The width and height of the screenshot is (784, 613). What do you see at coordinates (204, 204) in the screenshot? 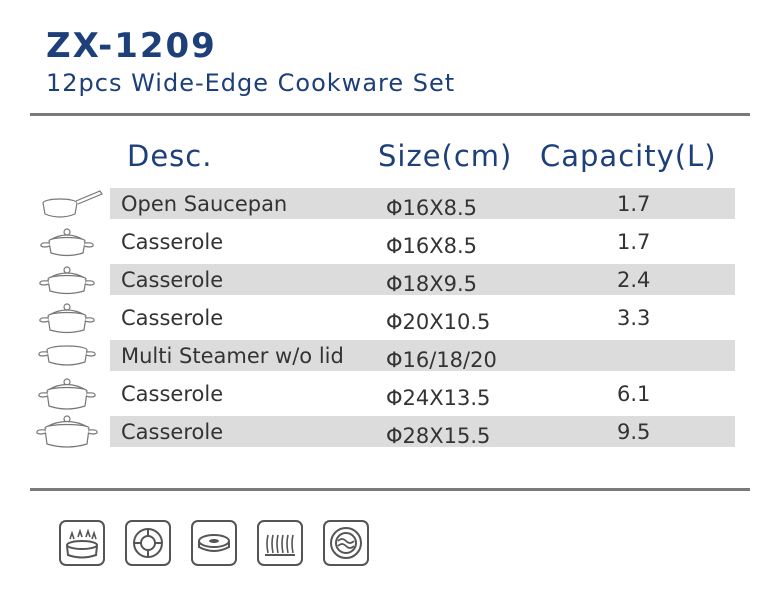
I see `row-desc: Open Saucepan` at bounding box center [204, 204].